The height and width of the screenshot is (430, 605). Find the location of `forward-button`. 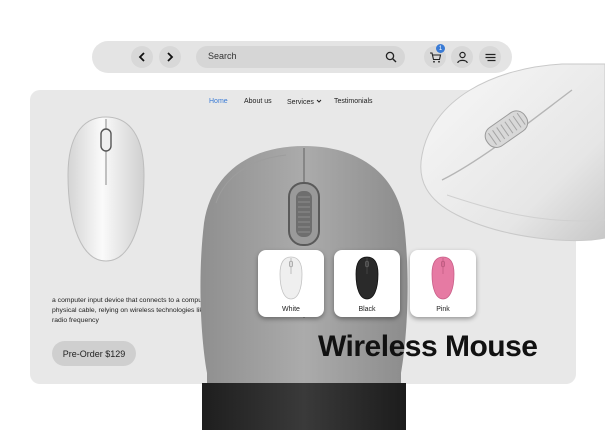

forward-button is located at coordinates (170, 57).